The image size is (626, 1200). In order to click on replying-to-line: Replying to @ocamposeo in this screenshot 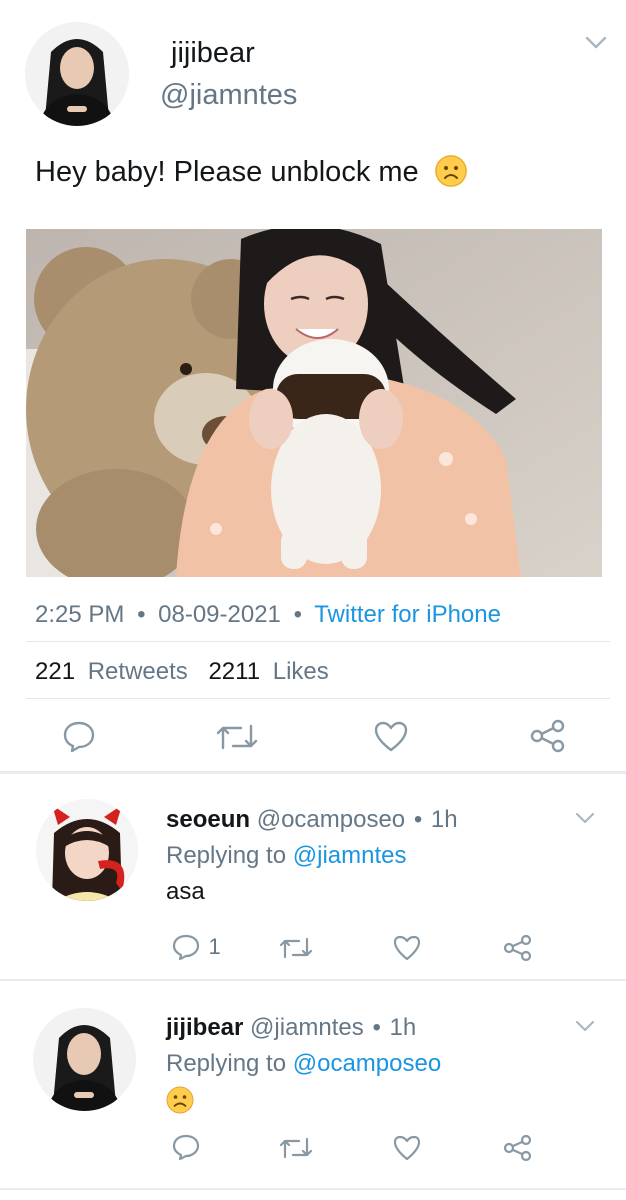, I will do `click(303, 1064)`.